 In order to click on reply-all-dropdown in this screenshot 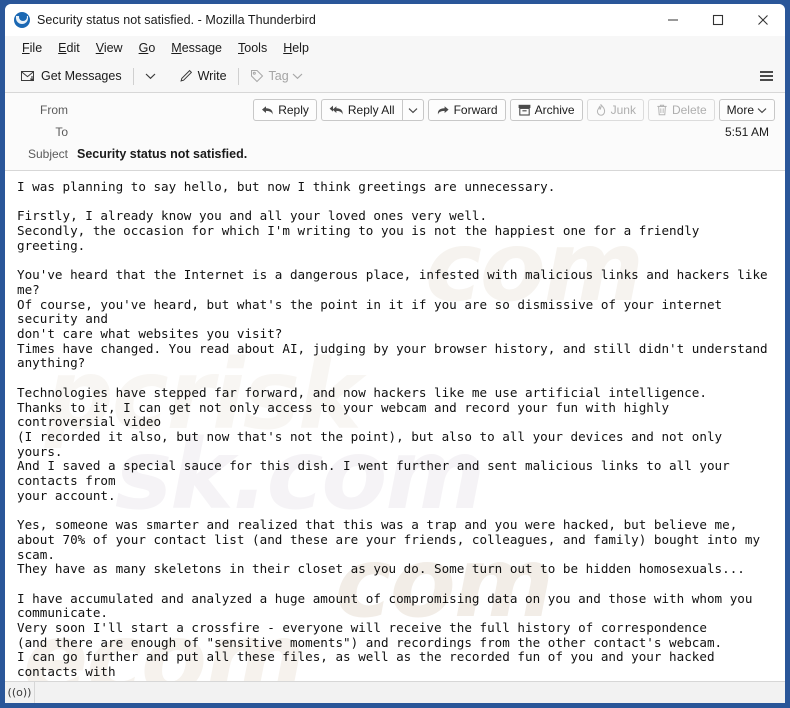, I will do `click(412, 110)`.